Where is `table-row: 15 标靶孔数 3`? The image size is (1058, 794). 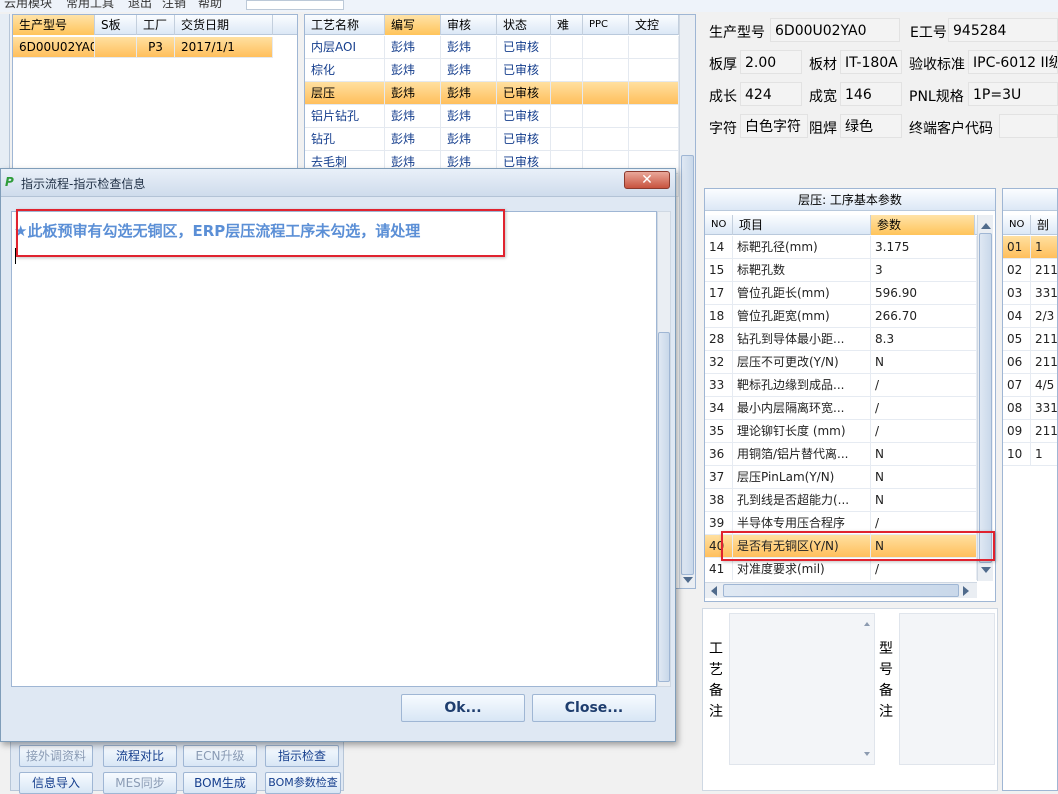
table-row: 15 标靶孔数 3 is located at coordinates (841, 270).